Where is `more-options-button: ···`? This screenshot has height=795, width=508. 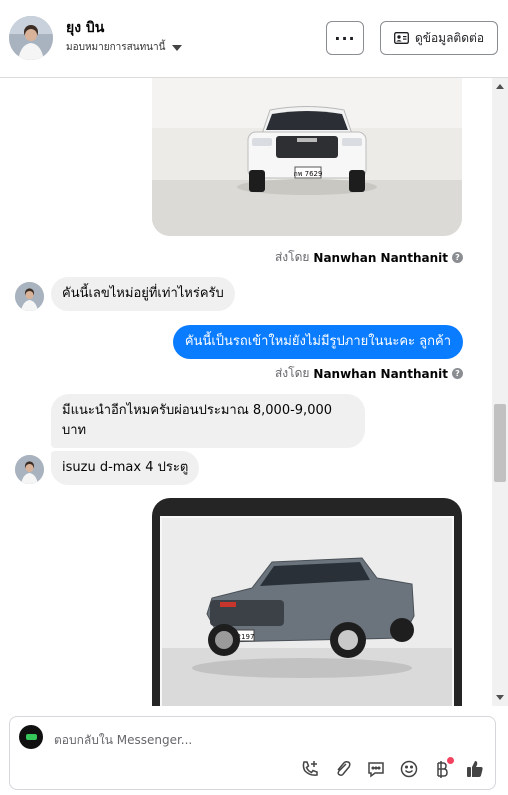 more-options-button: ··· is located at coordinates (345, 38).